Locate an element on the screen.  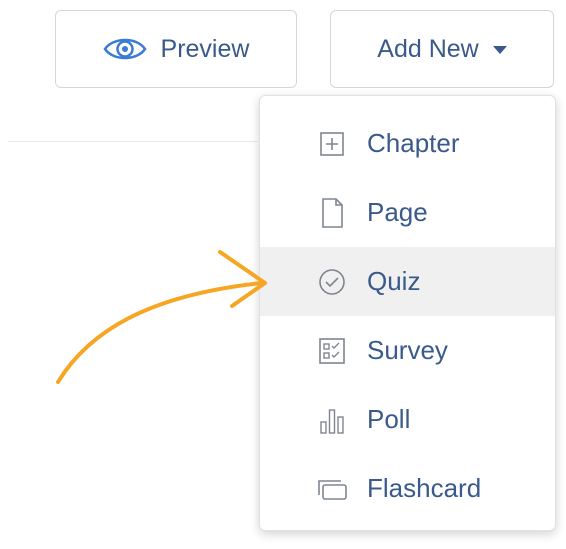
menu-item-label: Page is located at coordinates (397, 212).